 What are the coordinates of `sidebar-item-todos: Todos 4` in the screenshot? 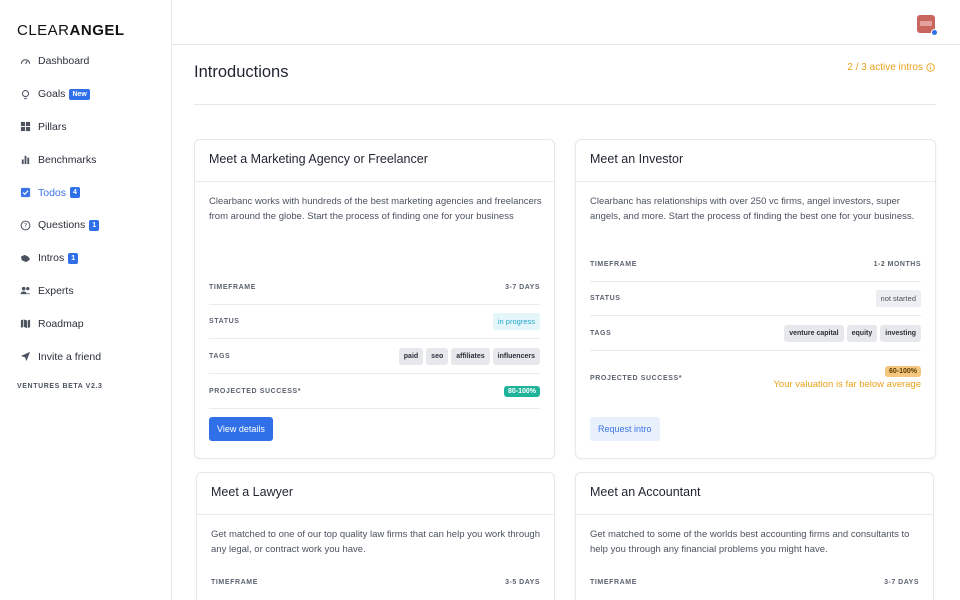 It's located at (85, 192).